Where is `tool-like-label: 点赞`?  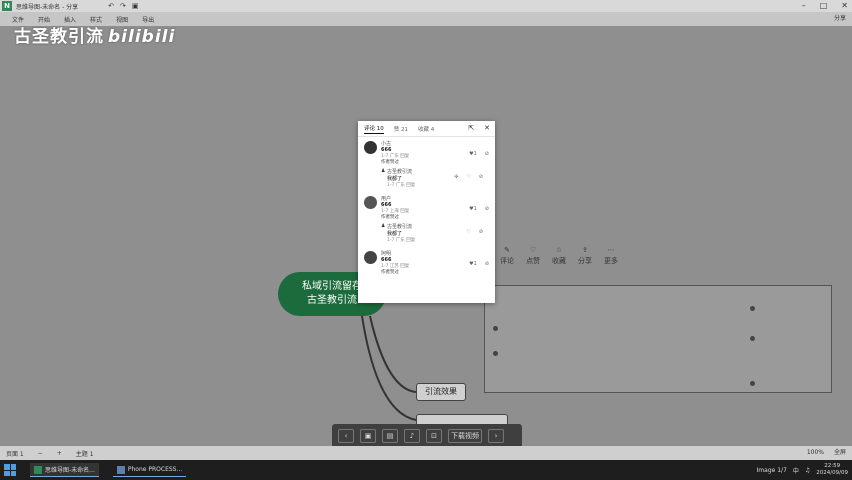
tool-like-label: 点赞 is located at coordinates (533, 261).